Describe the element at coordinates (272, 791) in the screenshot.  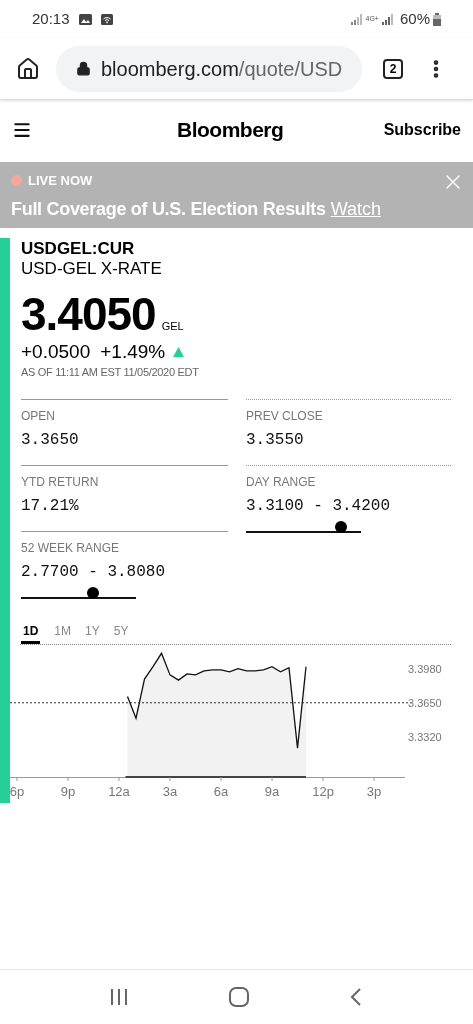
I see `x-tick-label: 9a` at that location.